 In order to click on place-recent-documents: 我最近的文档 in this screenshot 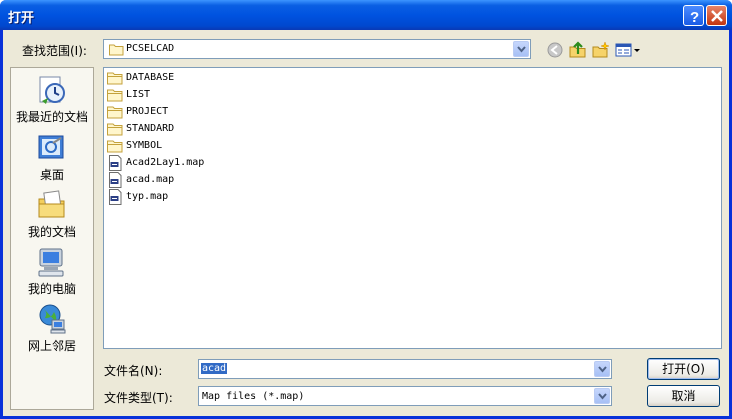, I will do `click(52, 102)`.